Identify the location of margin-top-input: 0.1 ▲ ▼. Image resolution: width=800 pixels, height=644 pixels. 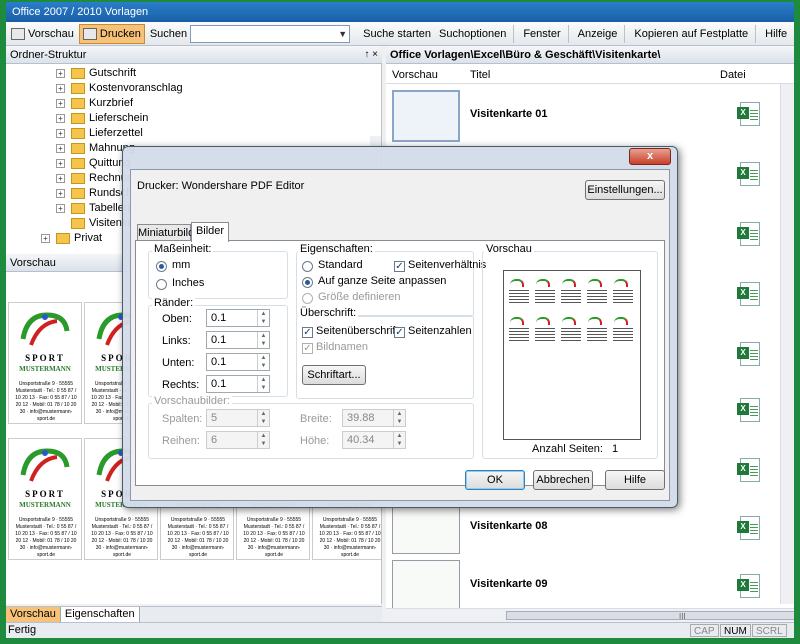
(238, 318).